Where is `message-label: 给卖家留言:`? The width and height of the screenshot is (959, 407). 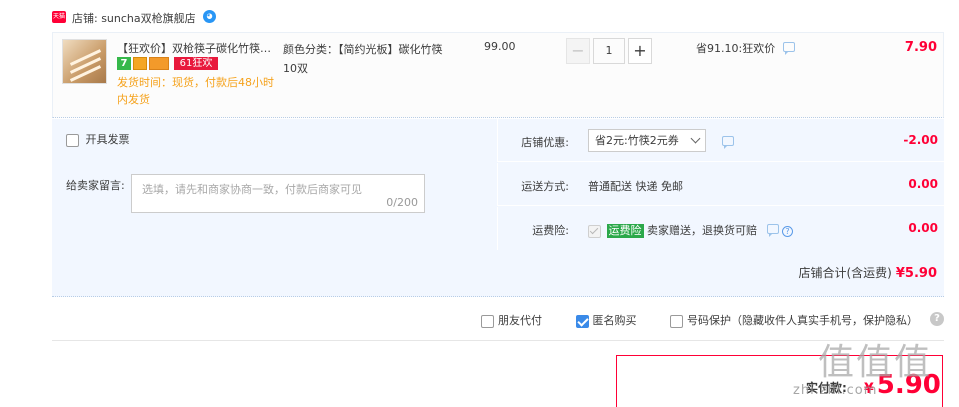
message-label: 给卖家留言: is located at coordinates (95, 185).